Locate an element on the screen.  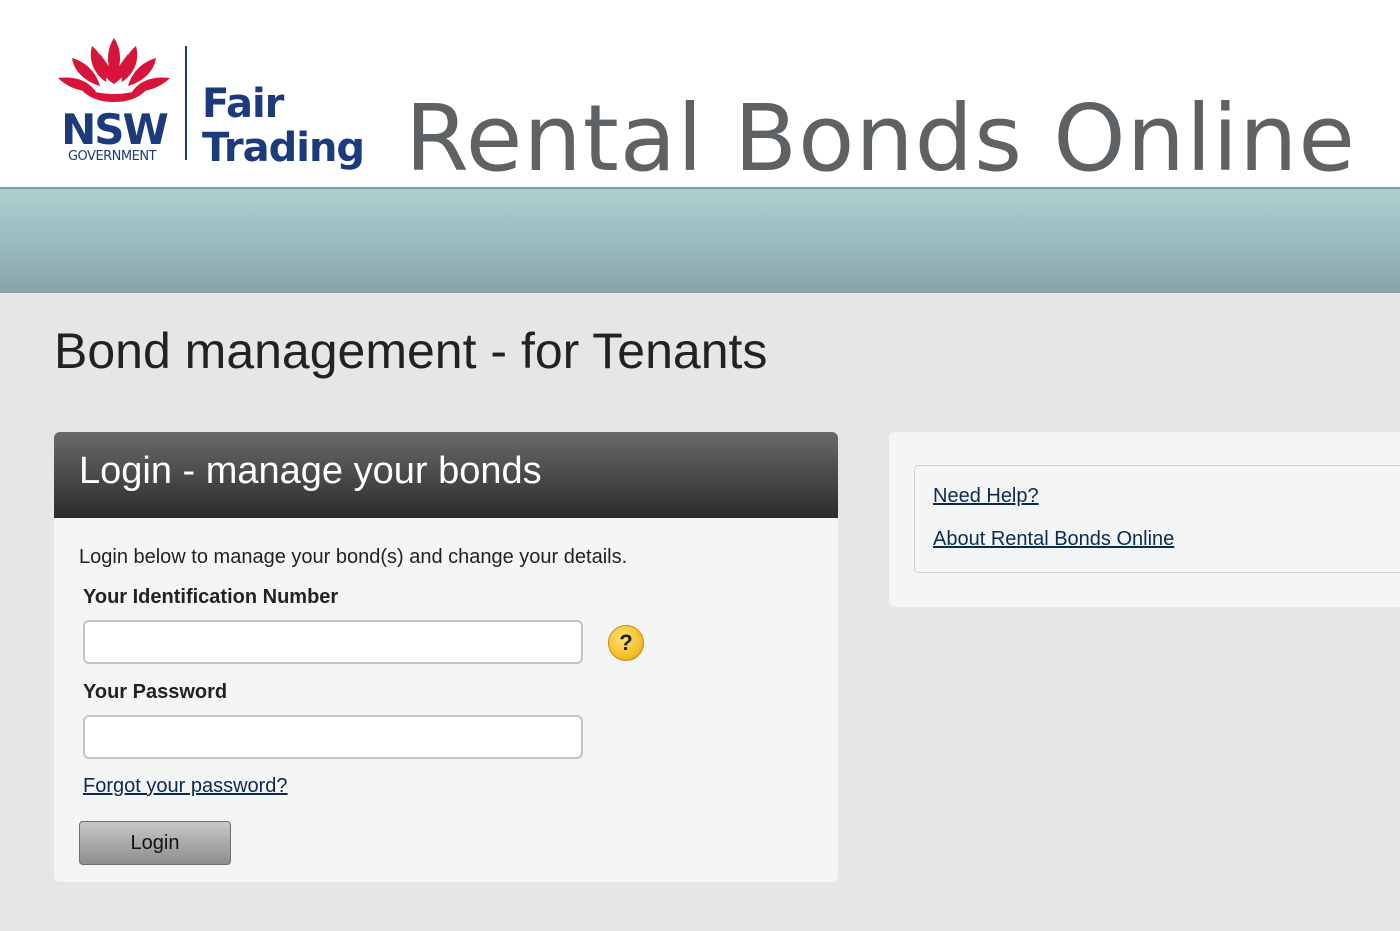
login-panel-header: Login - manage your bonds is located at coordinates (446, 475).